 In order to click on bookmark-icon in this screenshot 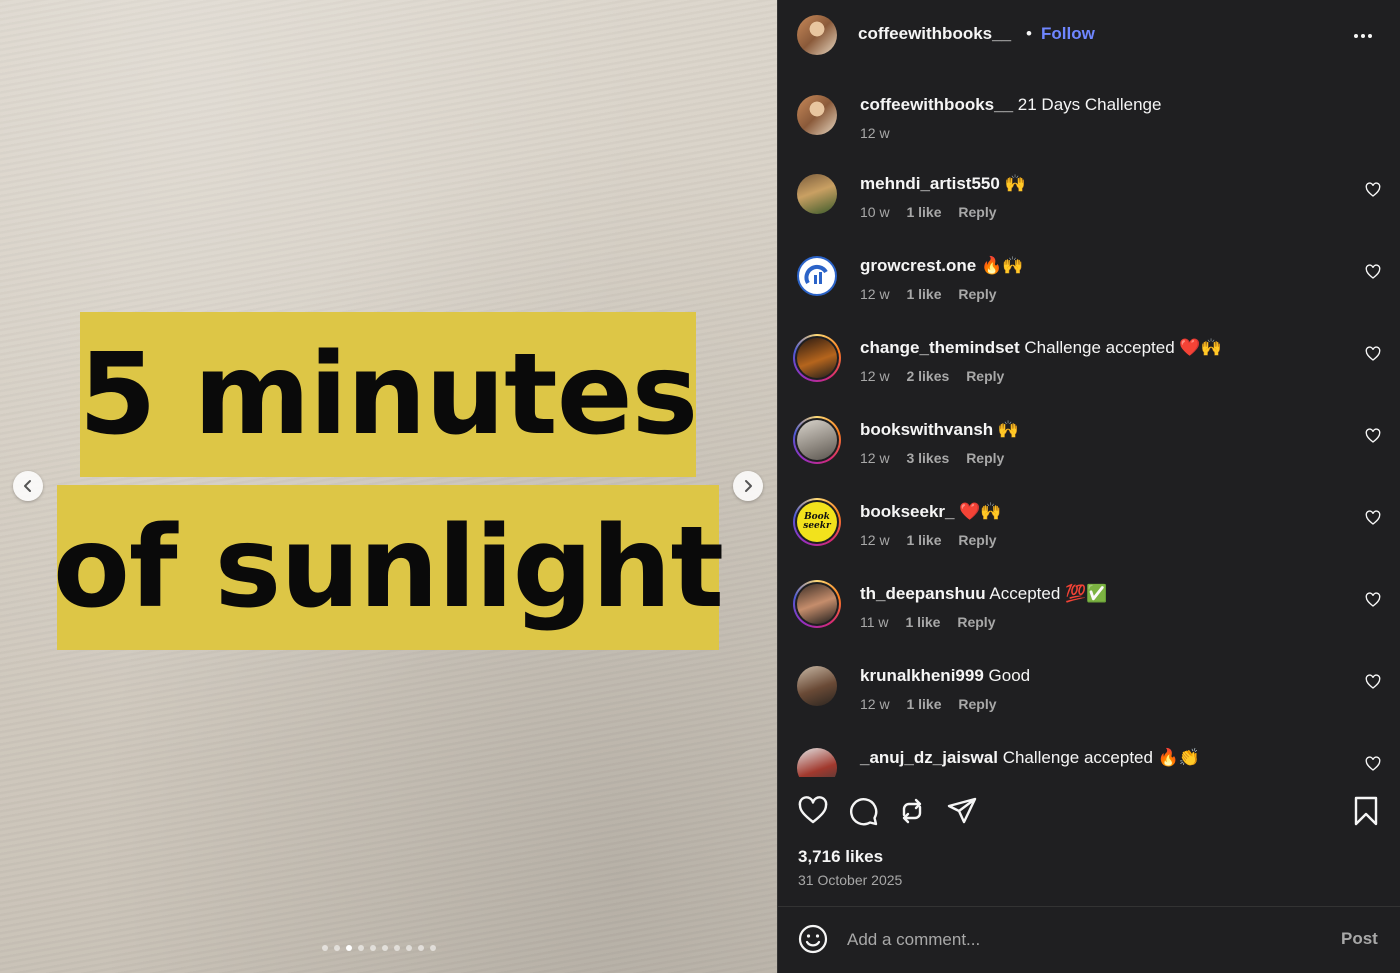, I will do `click(1366, 811)`.